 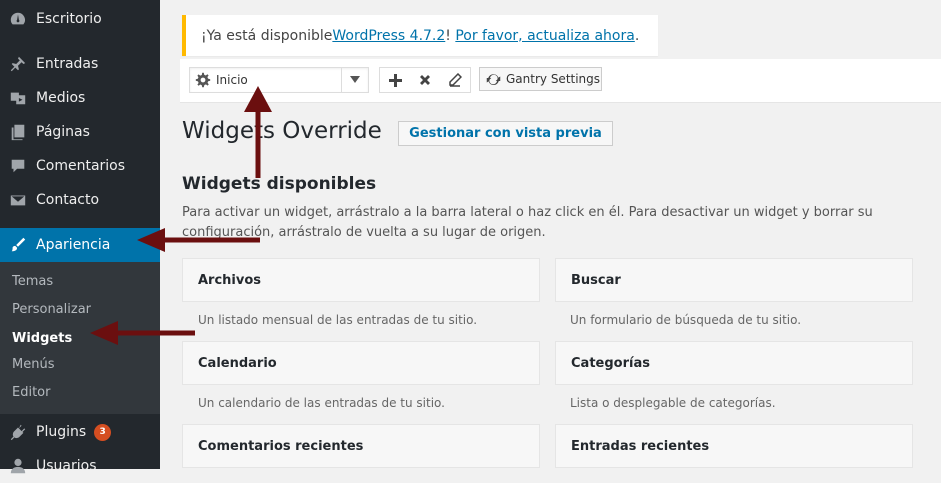 I want to click on widget-comentarios-recientes: Comentarios recientes, so click(x=361, y=446).